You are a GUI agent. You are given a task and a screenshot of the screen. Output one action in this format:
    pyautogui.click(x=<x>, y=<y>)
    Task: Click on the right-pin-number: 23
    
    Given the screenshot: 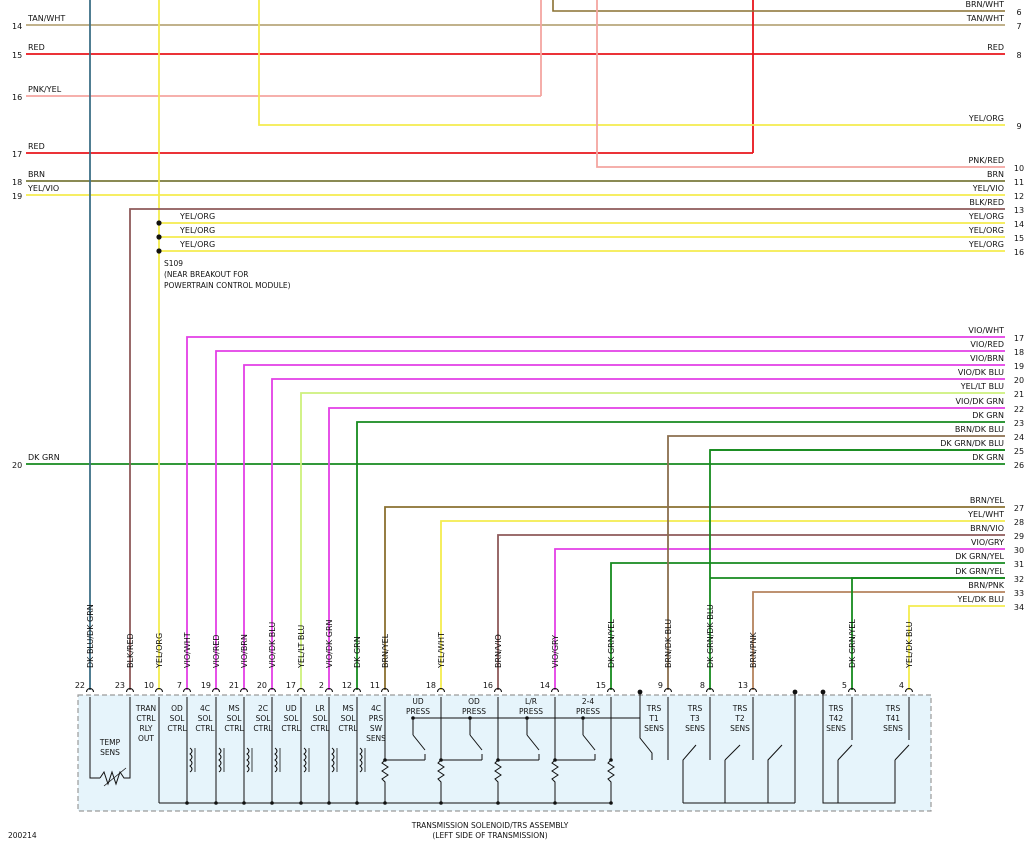 What is the action you would take?
    pyautogui.click(x=1019, y=423)
    